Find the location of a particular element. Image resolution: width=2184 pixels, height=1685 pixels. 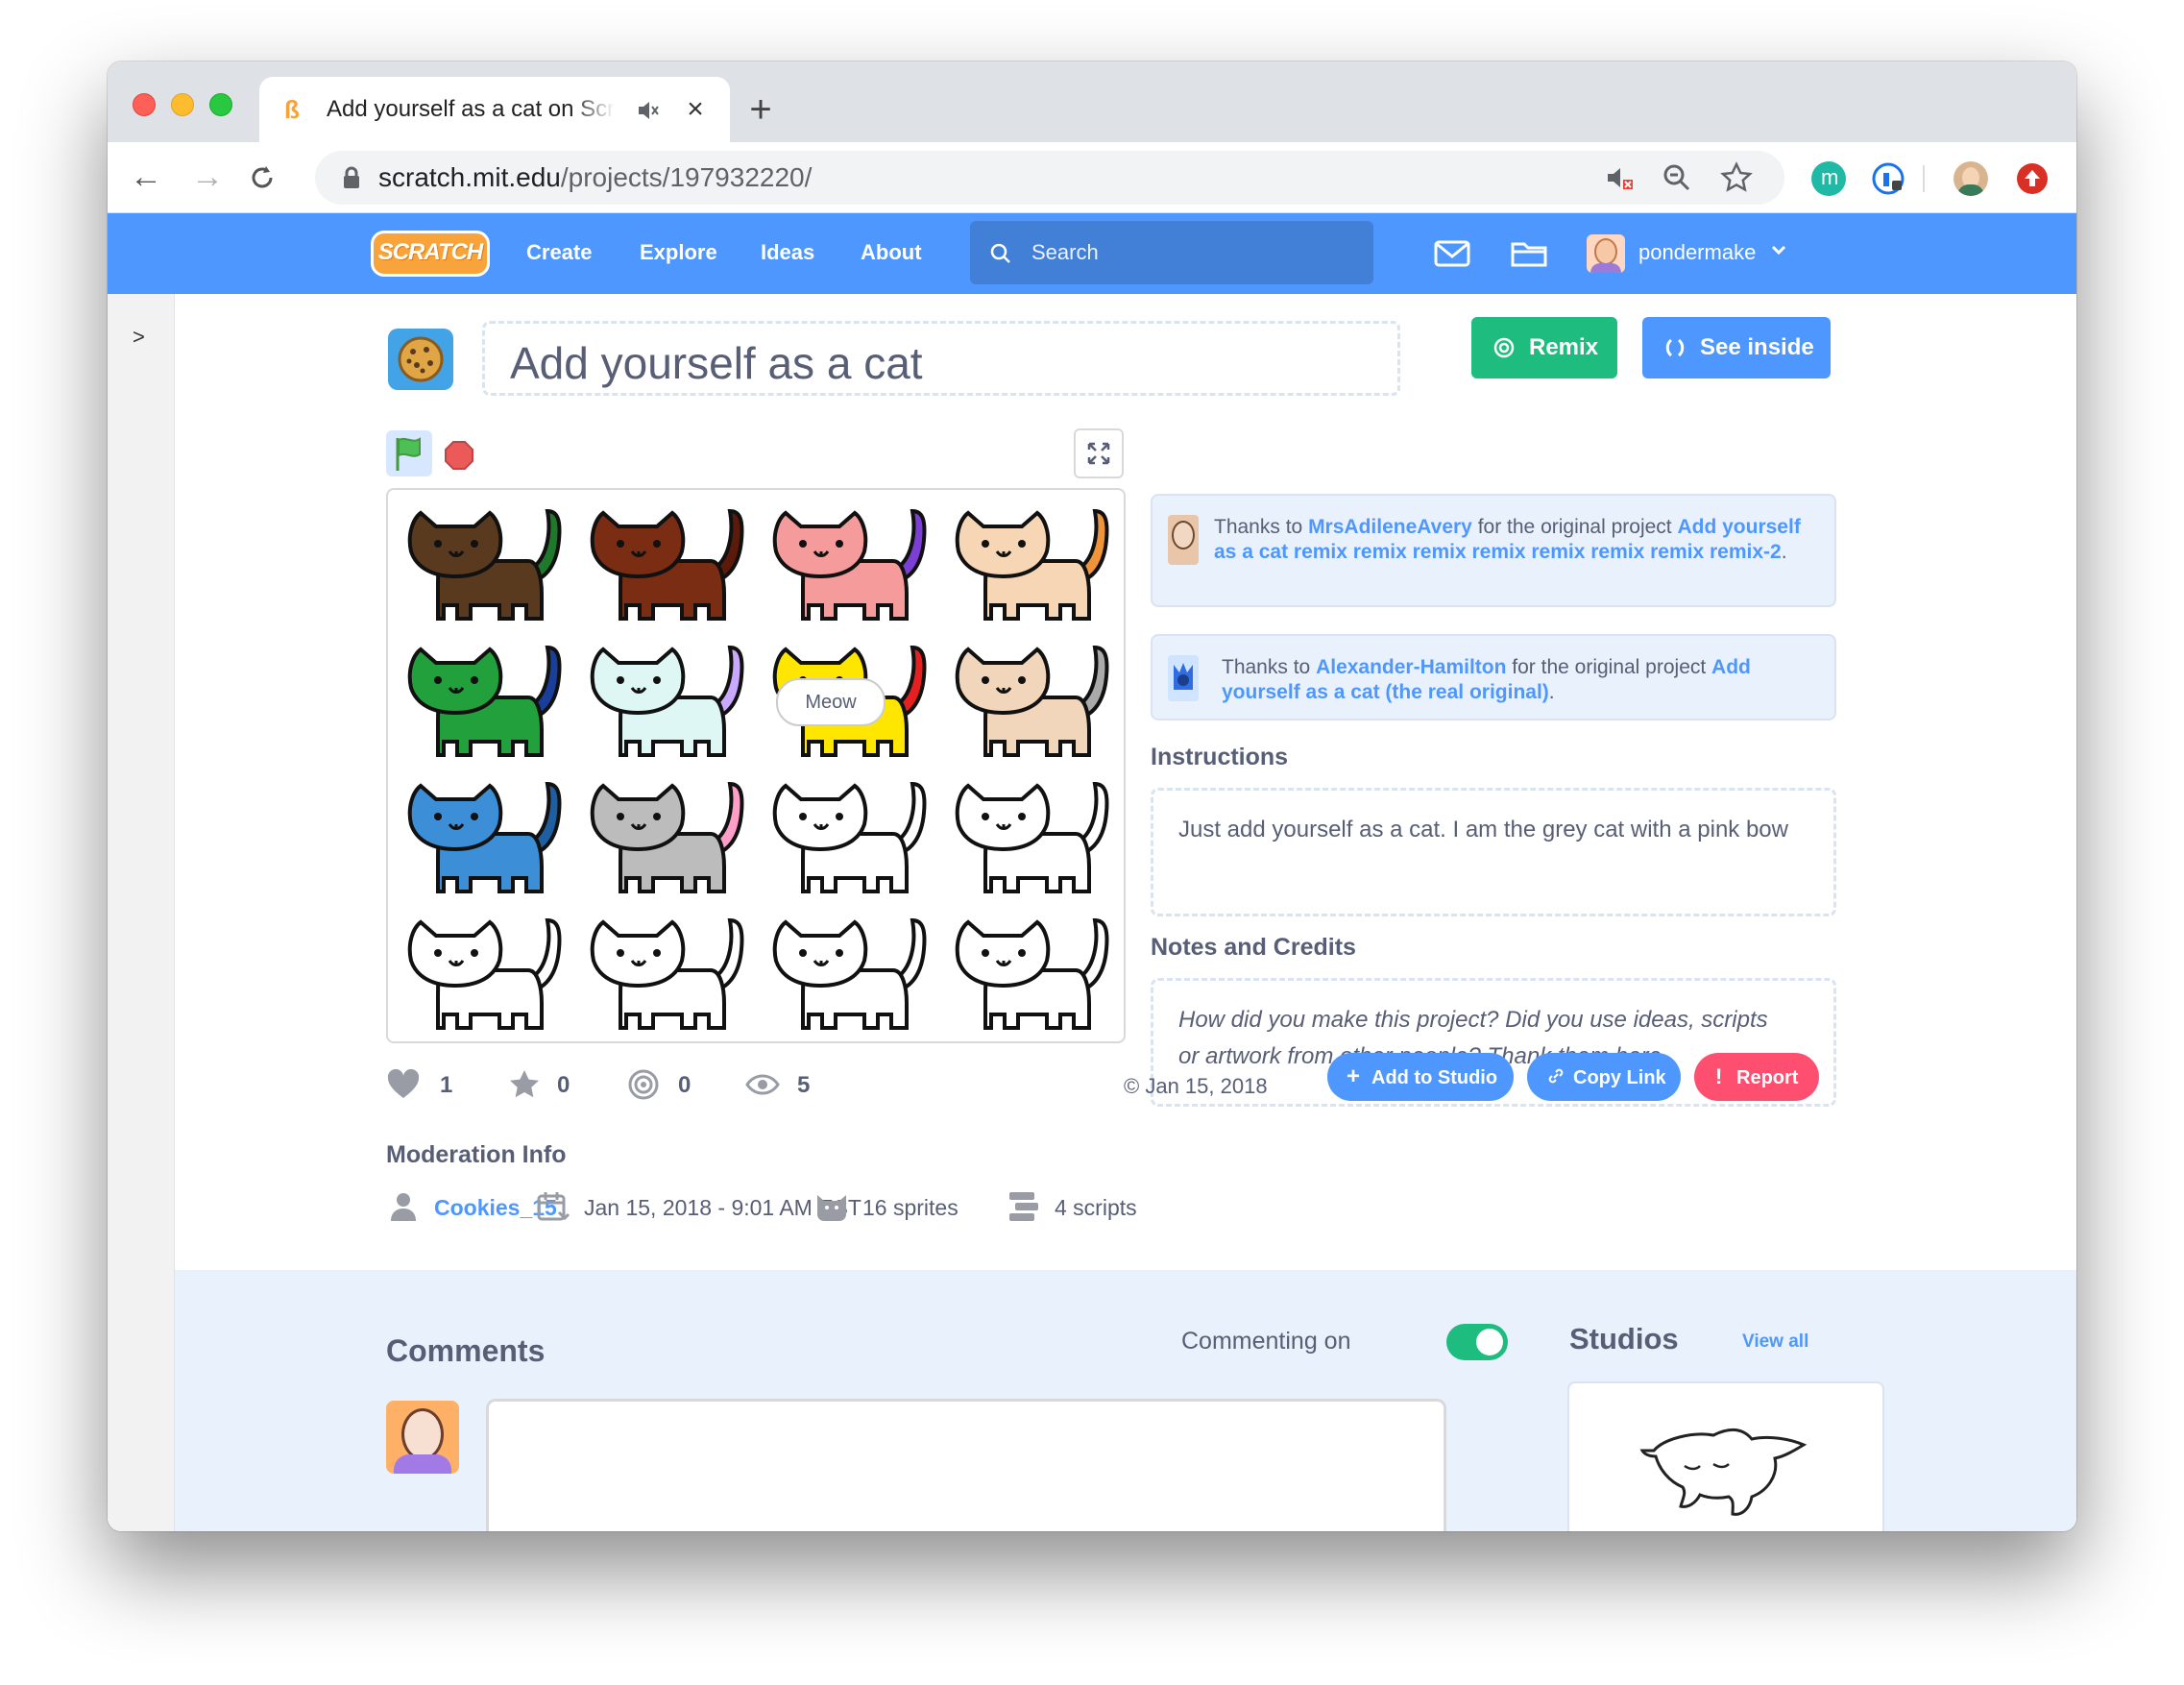

project-stage: Meow is located at coordinates (756, 765).